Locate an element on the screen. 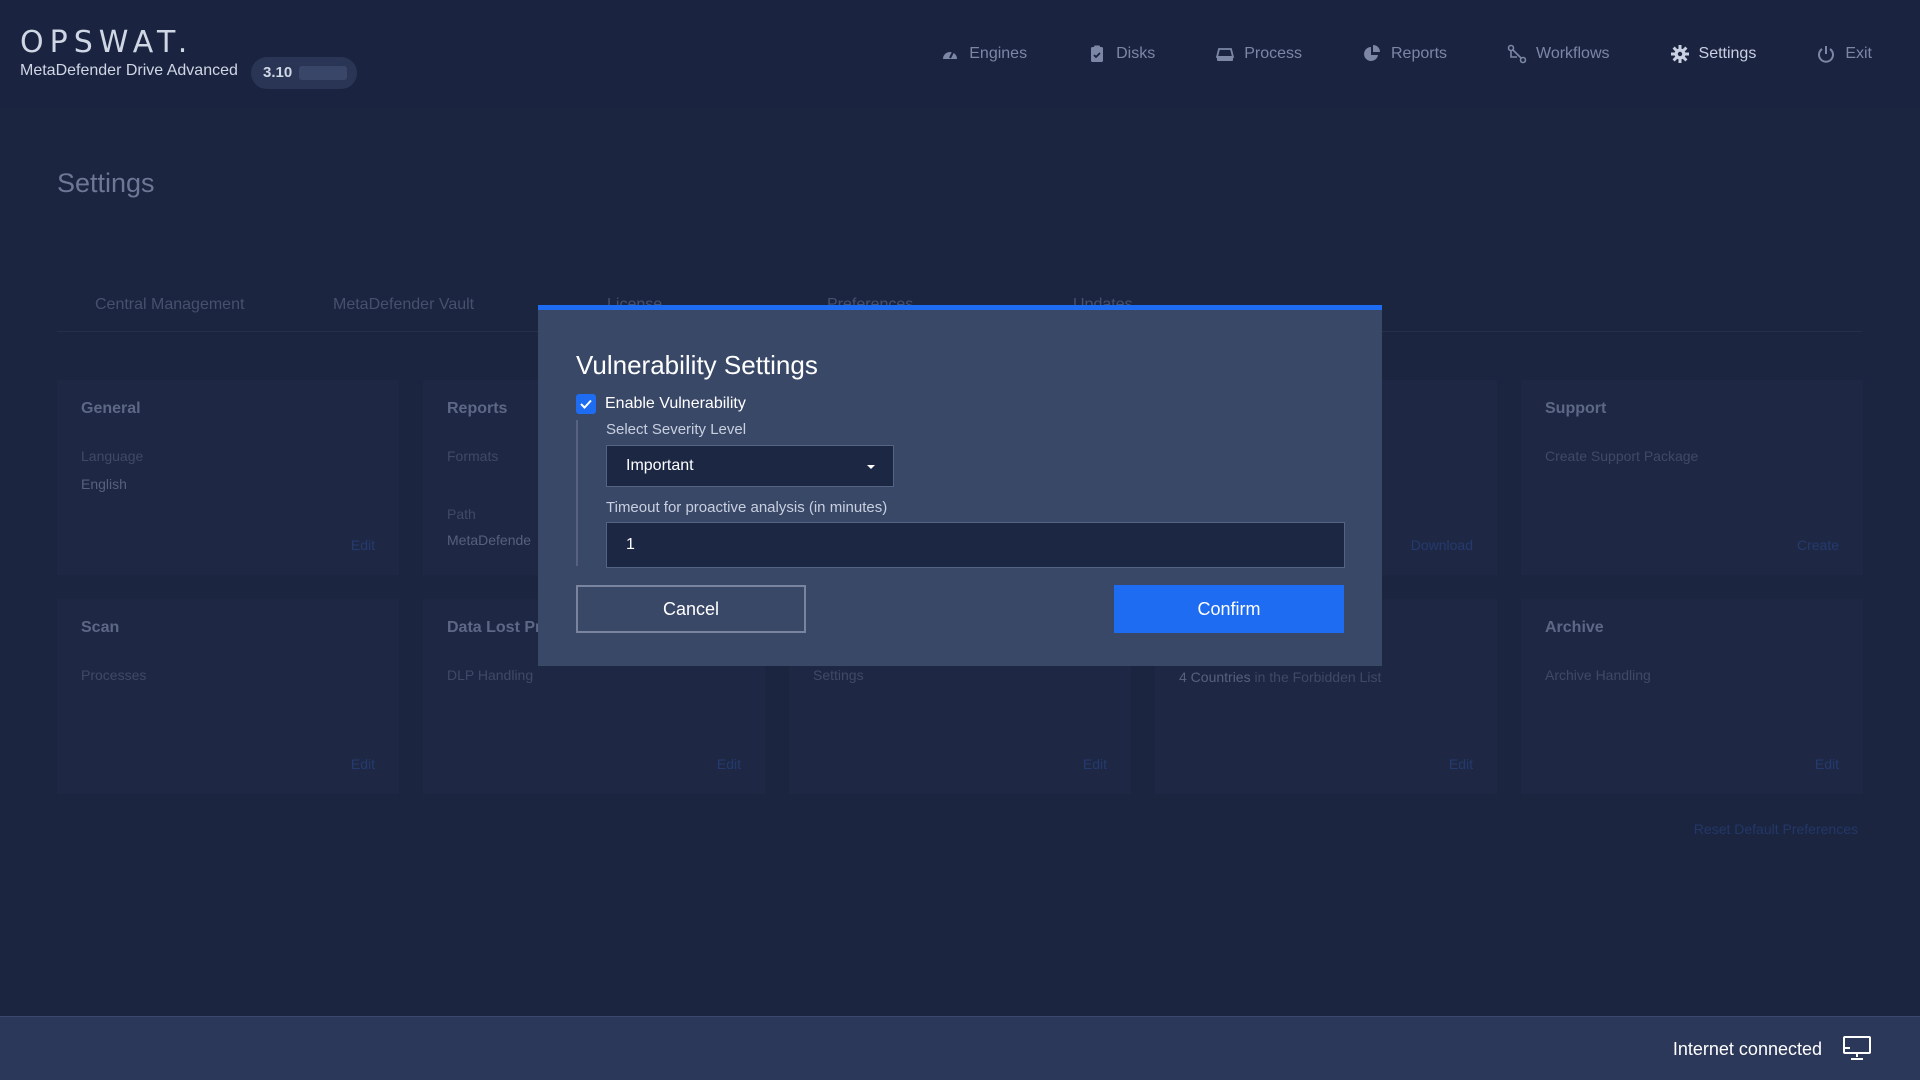 Image resolution: width=1920 pixels, height=1080 pixels. nav-settings: Settings is located at coordinates (1713, 54).